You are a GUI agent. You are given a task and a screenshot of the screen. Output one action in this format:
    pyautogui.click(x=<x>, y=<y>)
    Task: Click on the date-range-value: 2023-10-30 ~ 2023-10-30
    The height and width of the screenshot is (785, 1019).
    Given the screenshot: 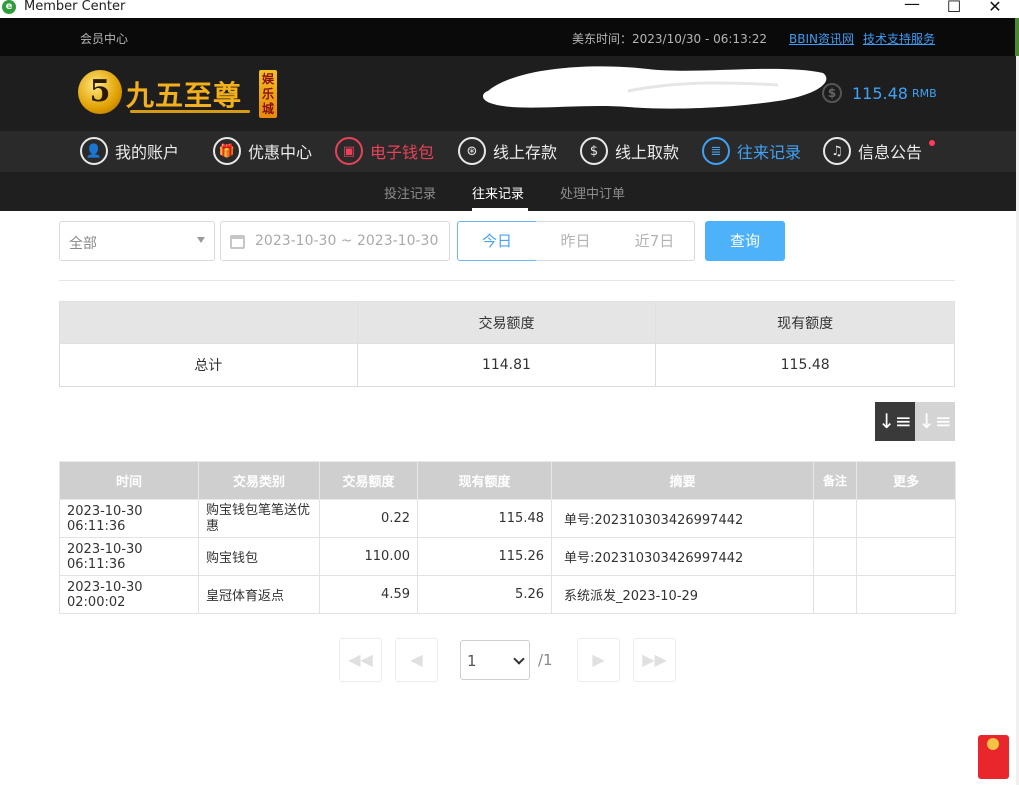 What is the action you would take?
    pyautogui.click(x=347, y=241)
    